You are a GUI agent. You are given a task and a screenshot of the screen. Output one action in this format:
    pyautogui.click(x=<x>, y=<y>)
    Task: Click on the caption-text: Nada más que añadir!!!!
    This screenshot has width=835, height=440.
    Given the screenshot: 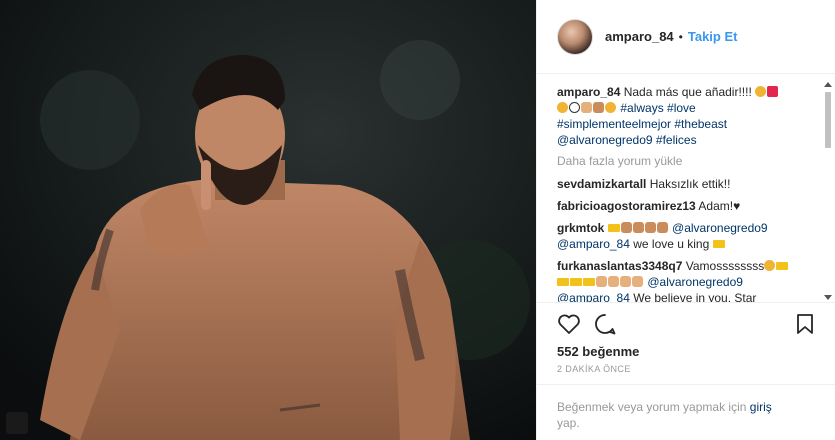 What is the action you would take?
    pyautogui.click(x=687, y=92)
    